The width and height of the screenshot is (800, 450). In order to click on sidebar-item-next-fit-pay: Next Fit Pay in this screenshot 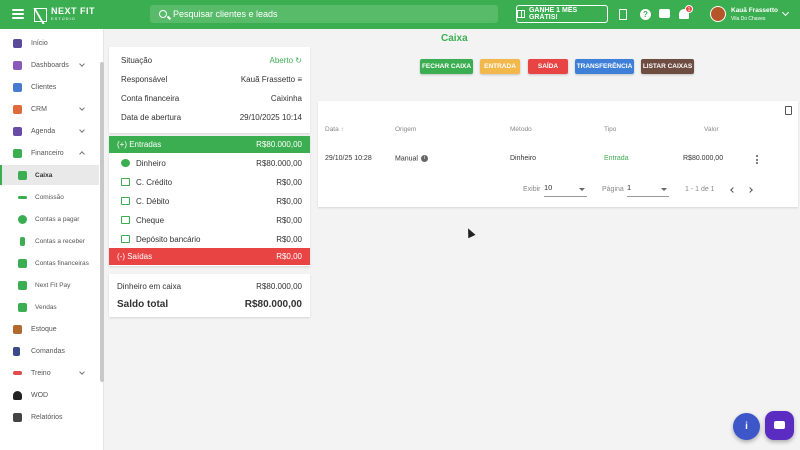, I will do `click(49, 285)`.